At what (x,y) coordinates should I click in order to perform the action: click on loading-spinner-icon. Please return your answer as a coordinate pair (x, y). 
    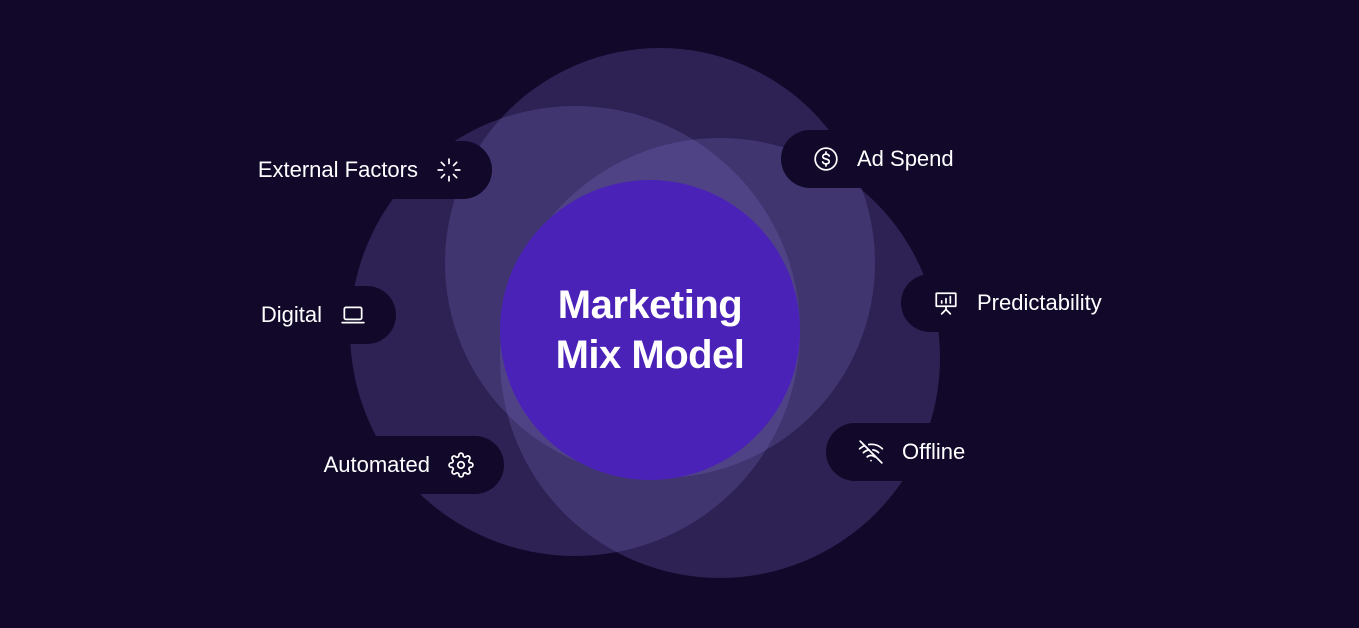
    Looking at the image, I should click on (449, 170).